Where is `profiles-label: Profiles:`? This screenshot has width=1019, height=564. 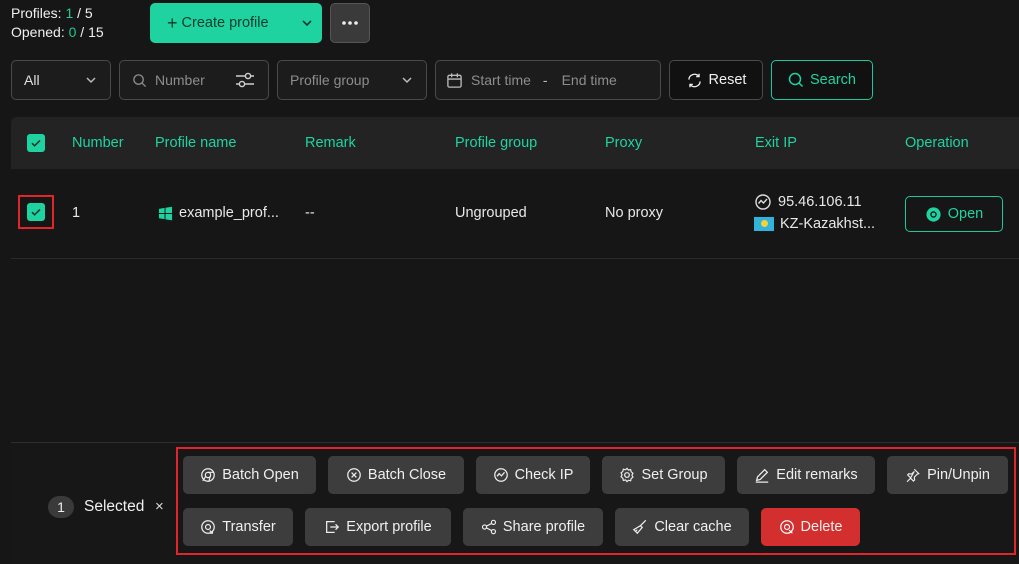 profiles-label: Profiles: is located at coordinates (36, 13).